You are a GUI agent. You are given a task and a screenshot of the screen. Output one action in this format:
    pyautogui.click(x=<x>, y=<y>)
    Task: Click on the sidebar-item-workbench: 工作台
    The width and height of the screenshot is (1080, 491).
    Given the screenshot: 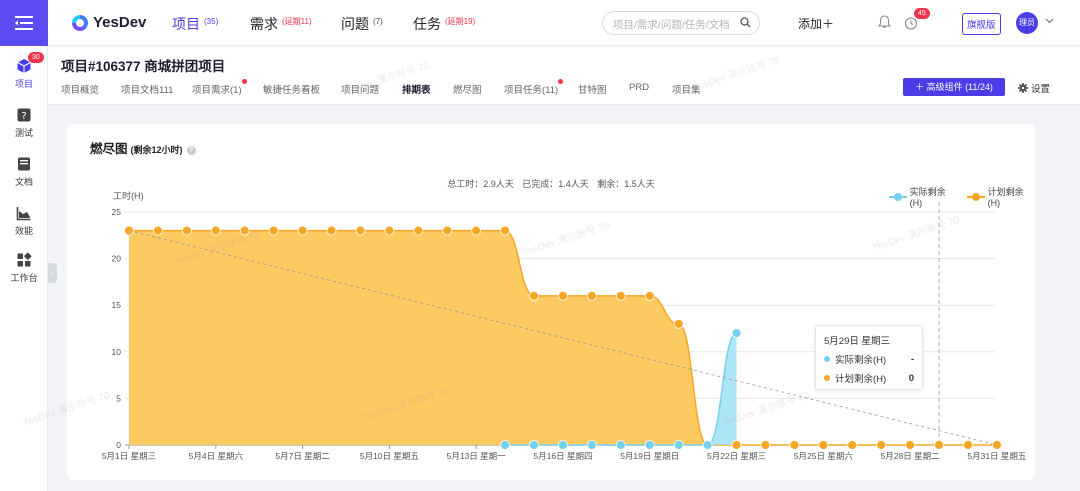 What is the action you would take?
    pyautogui.click(x=24, y=268)
    